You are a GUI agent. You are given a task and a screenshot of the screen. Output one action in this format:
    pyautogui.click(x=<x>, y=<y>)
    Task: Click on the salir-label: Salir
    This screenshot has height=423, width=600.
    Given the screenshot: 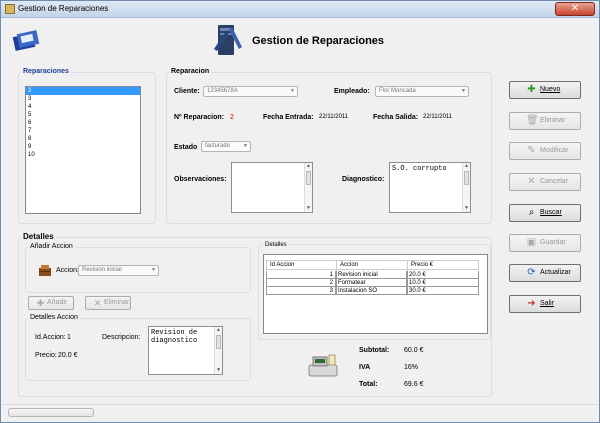 What is the action you would take?
    pyautogui.click(x=547, y=303)
    